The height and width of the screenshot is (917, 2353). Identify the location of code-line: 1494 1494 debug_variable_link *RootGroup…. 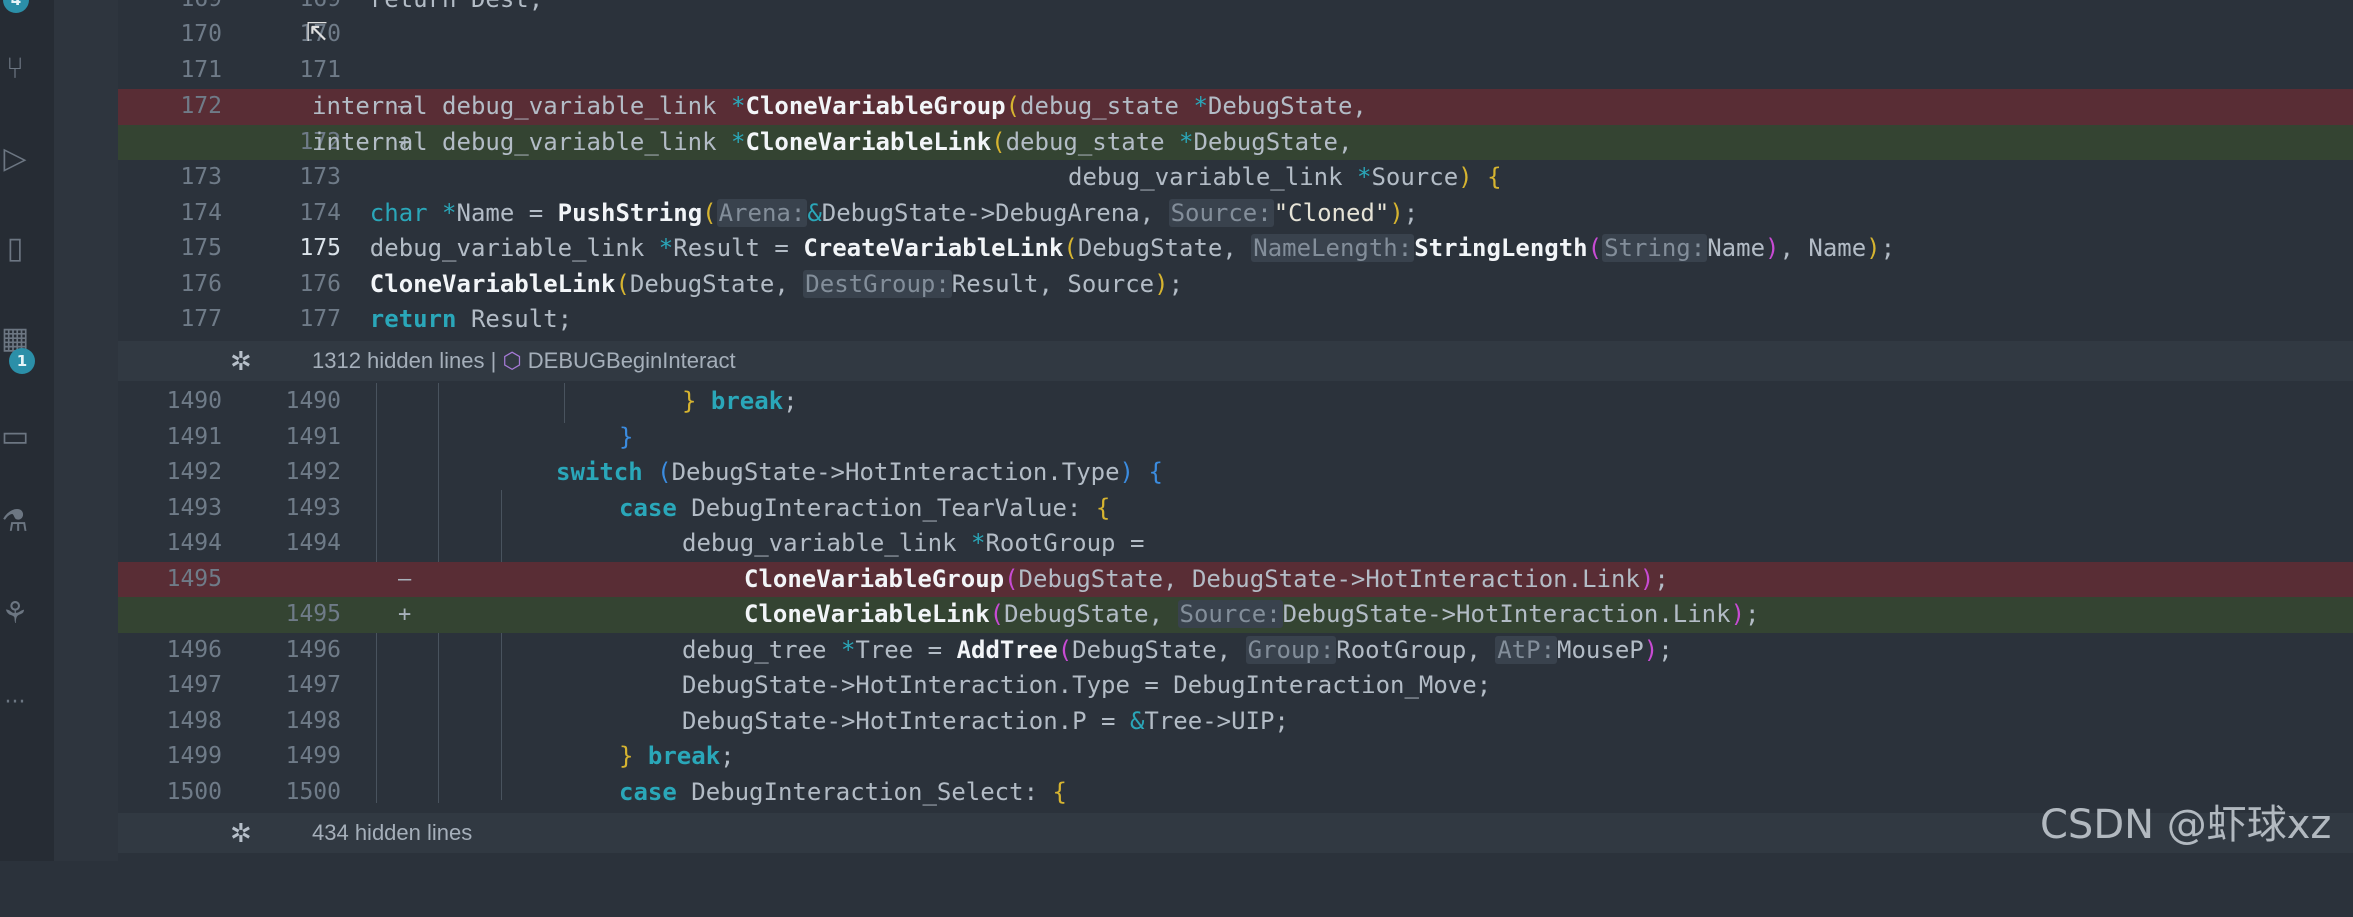
(1235, 544).